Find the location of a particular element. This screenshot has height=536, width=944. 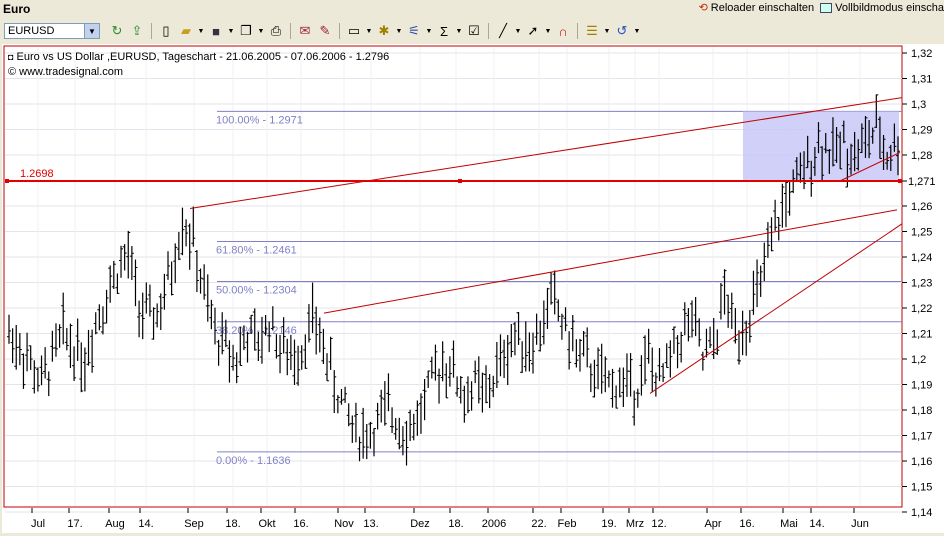

pointer-icon: ➚ is located at coordinates (533, 31).